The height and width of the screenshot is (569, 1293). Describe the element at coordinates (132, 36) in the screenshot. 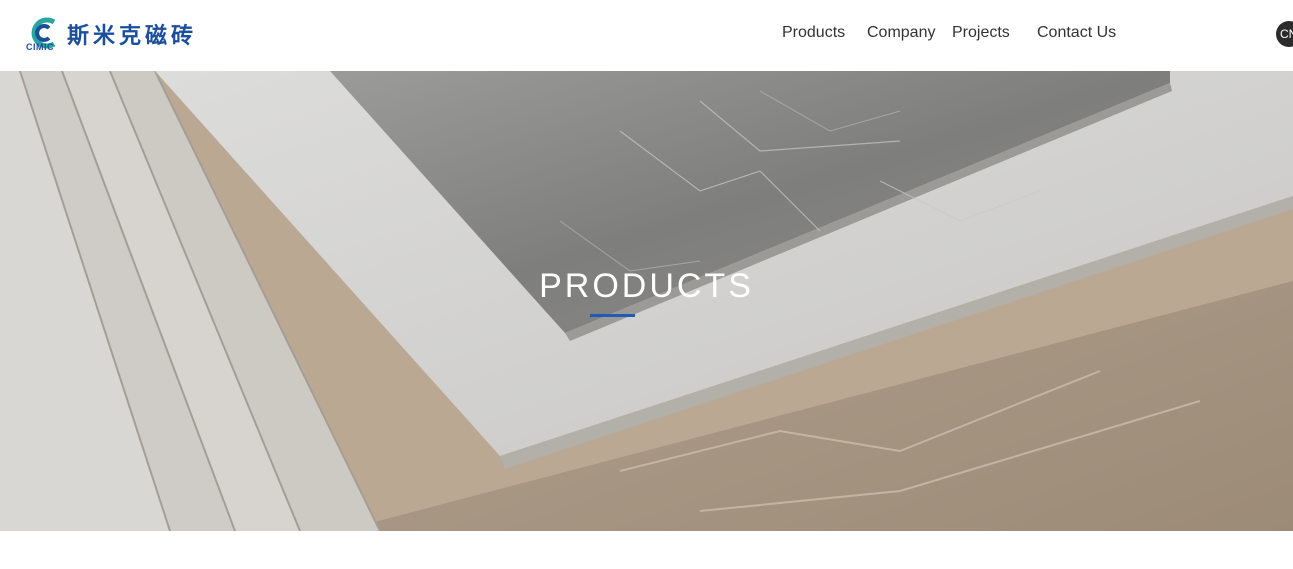

I see `logo-text: 斯米克磁砖` at that location.